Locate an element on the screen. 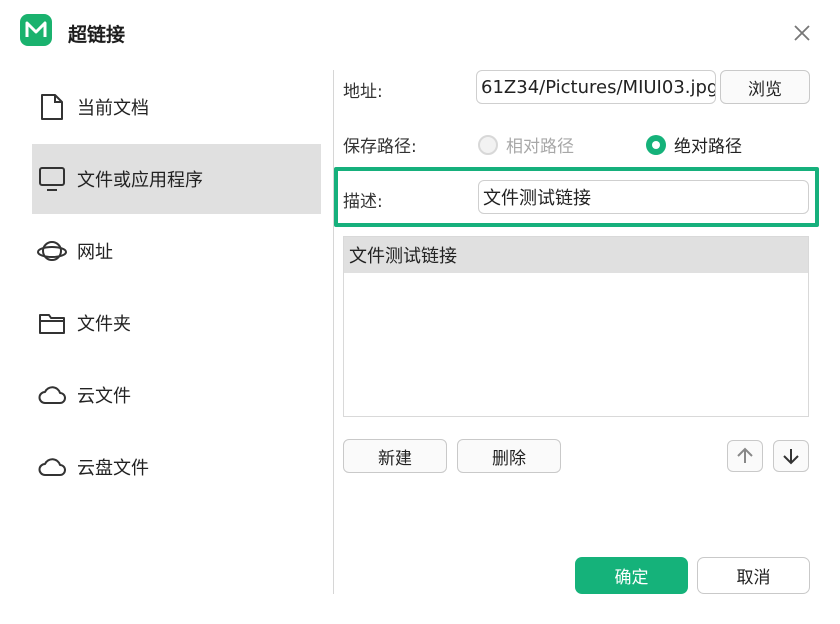 The height and width of the screenshot is (624, 840). planet-icon is located at coordinates (52, 251).